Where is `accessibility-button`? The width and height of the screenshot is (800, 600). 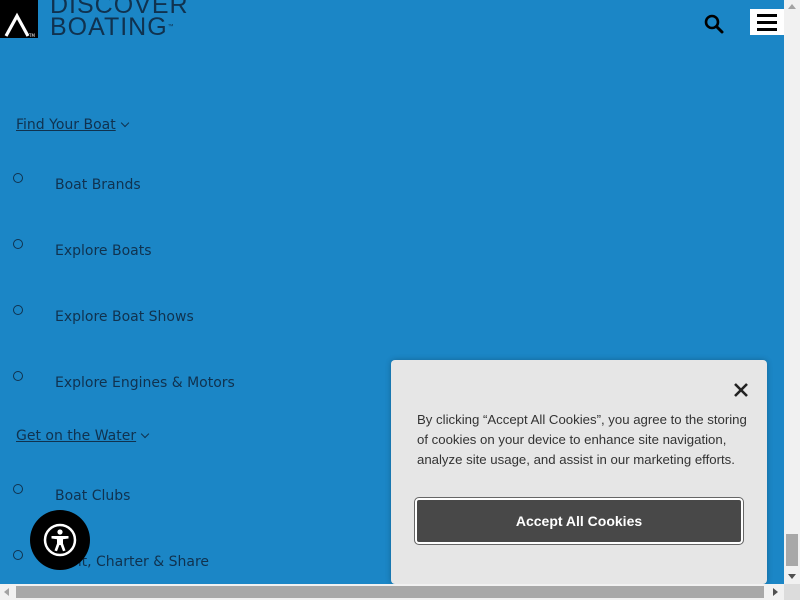
accessibility-button is located at coordinates (60, 540).